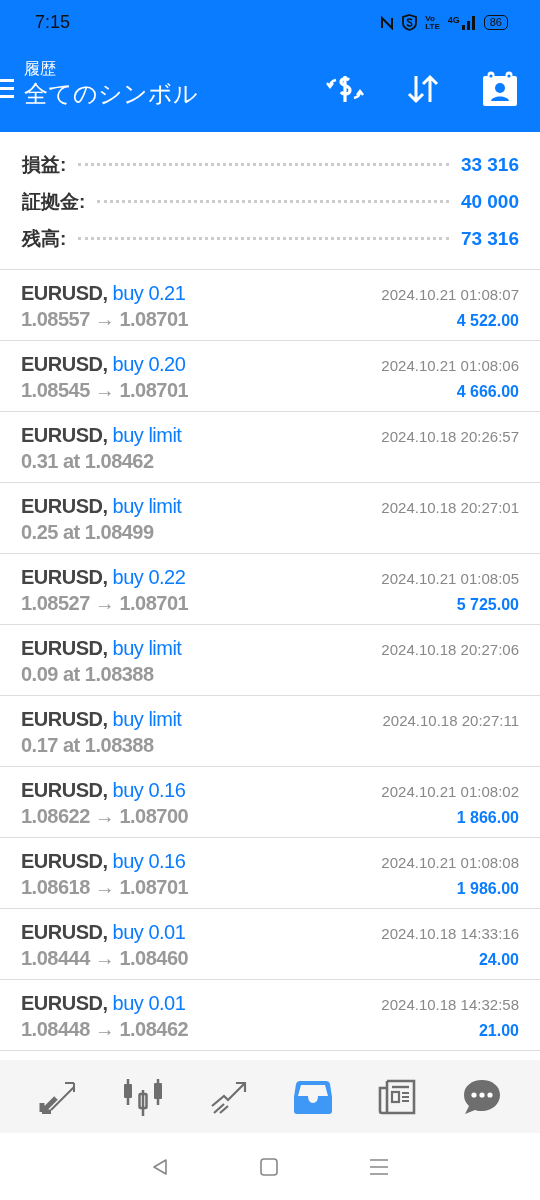 The height and width of the screenshot is (1200, 540). Describe the element at coordinates (387, 22) in the screenshot. I see `nfc-icon` at that location.